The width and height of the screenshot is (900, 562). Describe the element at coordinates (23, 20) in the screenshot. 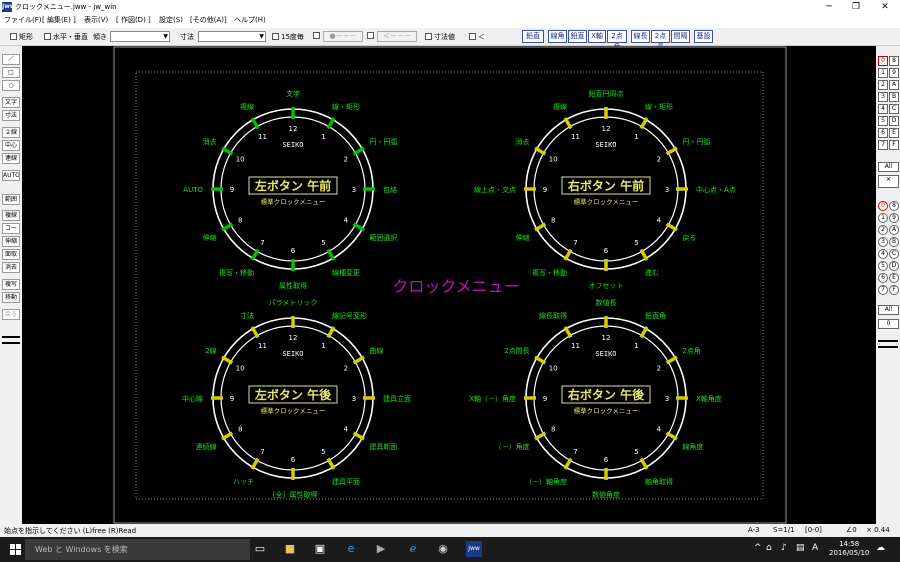

I see `menu-file: ファイル(F)` at that location.